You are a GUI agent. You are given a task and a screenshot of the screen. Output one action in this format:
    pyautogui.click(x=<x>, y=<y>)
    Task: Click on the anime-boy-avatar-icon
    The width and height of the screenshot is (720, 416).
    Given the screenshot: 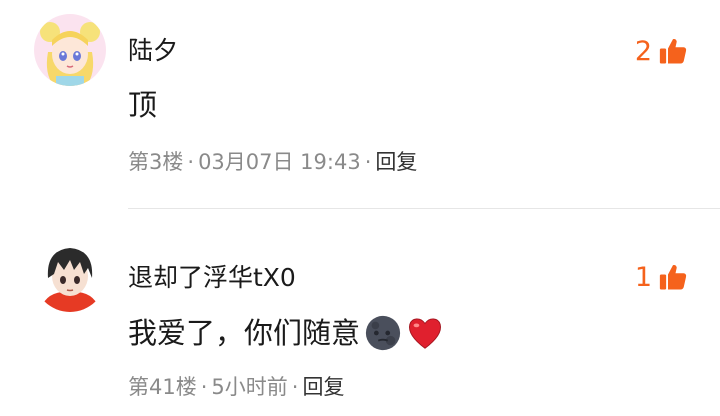 What is the action you would take?
    pyautogui.click(x=70, y=276)
    